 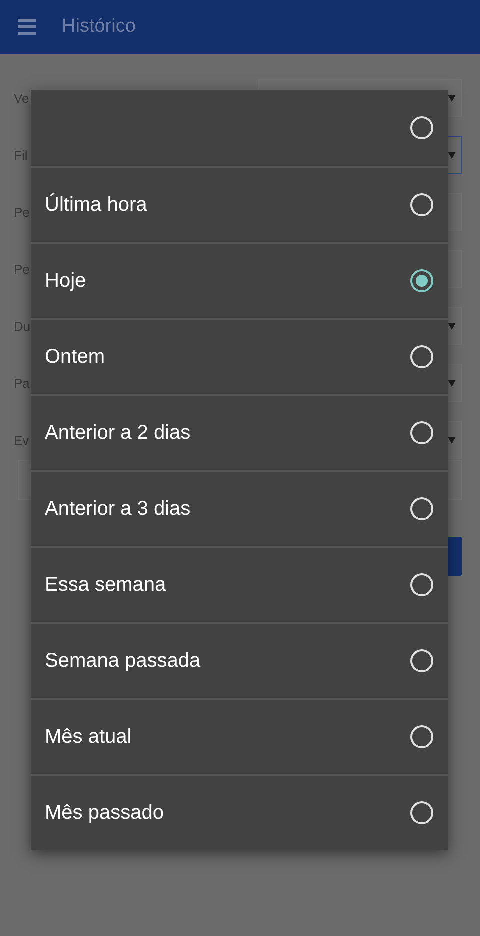 I want to click on option-item: Ontem, so click(x=239, y=356).